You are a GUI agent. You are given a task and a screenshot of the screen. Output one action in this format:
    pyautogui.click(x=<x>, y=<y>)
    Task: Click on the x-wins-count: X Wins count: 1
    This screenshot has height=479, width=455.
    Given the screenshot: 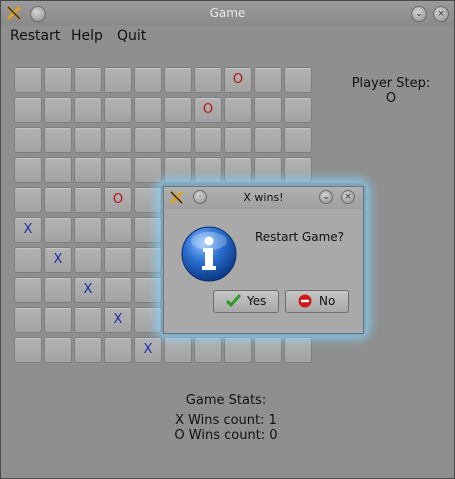 What is the action you would take?
    pyautogui.click(x=226, y=420)
    